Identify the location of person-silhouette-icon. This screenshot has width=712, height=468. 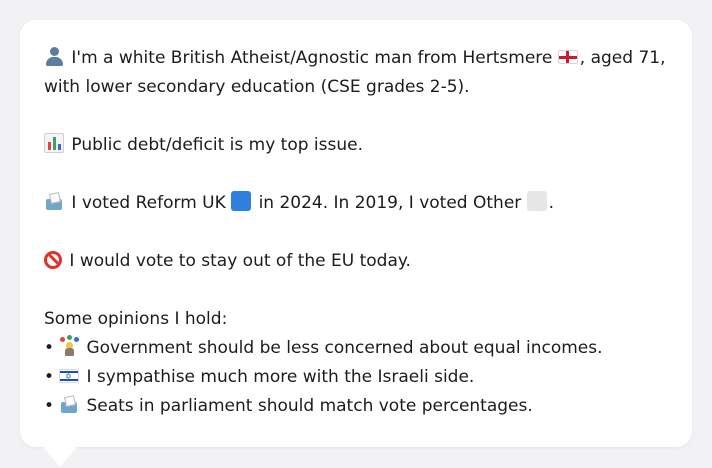
(54, 56).